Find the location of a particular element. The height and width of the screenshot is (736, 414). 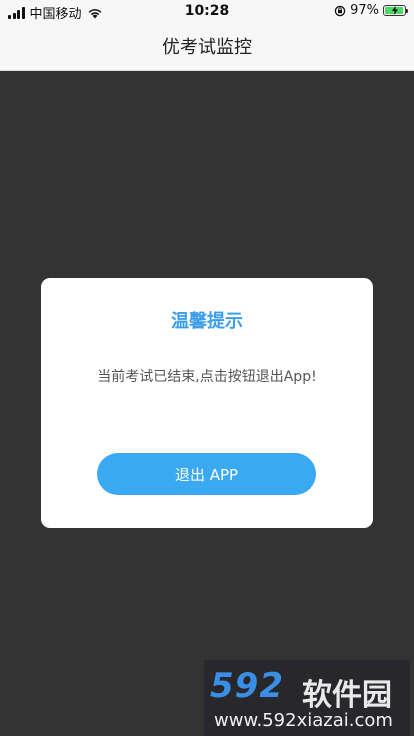

status-right: 97% is located at coordinates (371, 10).